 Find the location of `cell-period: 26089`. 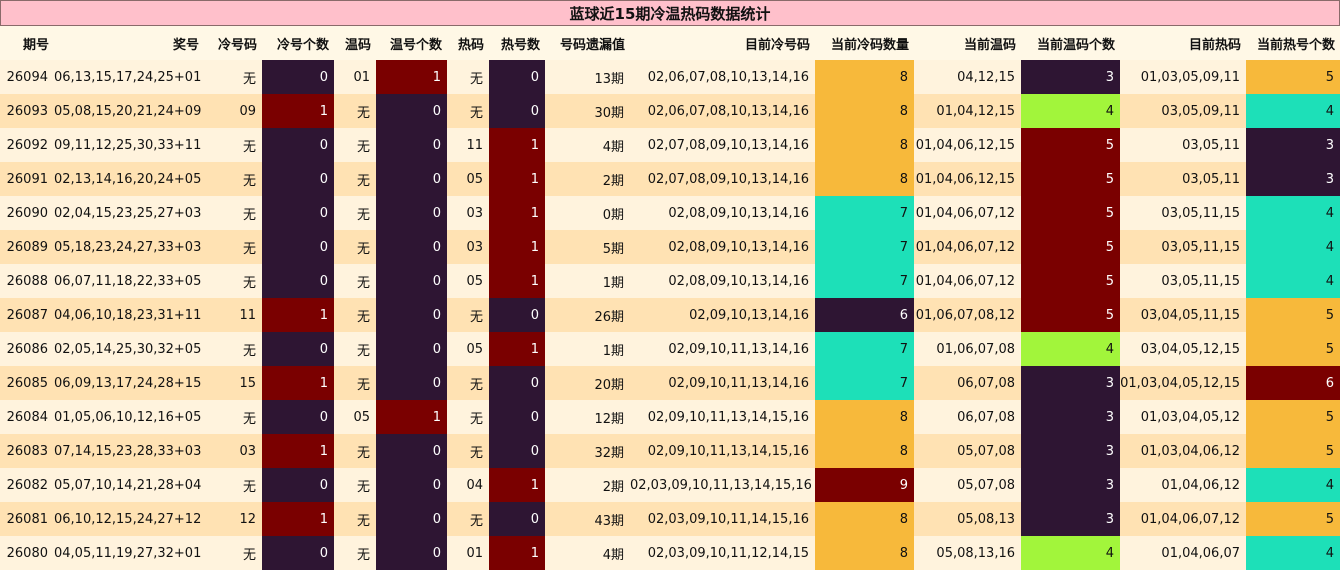

cell-period: 26089 is located at coordinates (27, 247).